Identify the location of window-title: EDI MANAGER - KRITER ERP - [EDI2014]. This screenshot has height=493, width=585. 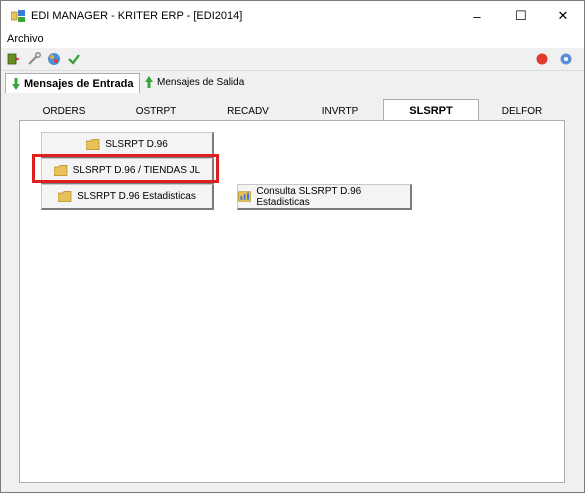
(137, 16).